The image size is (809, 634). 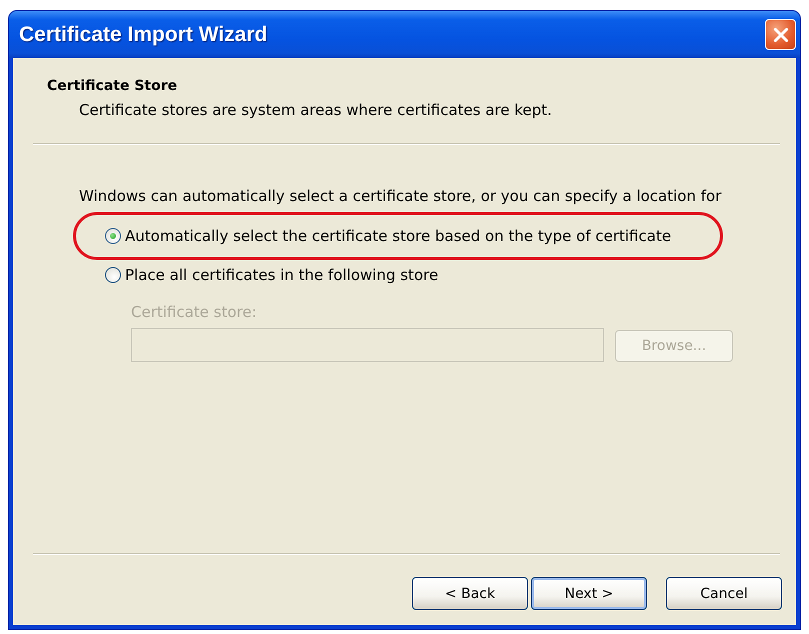 I want to click on radio-option: Place all certificates in the following store, so click(x=271, y=275).